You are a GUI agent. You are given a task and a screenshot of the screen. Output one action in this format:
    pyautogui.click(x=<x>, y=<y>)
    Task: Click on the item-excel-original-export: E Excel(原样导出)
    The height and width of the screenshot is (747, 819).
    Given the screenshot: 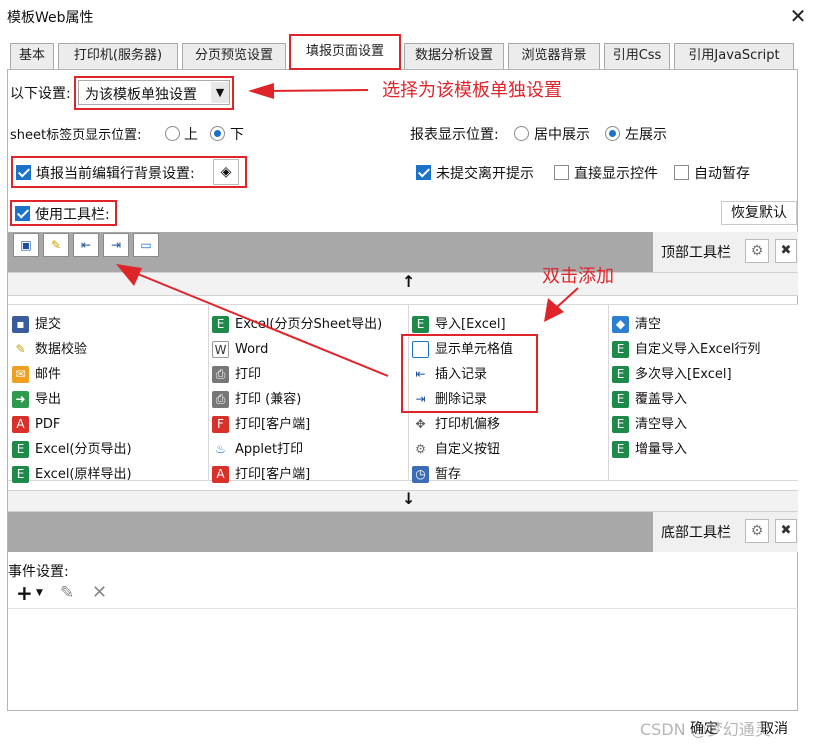 What is the action you would take?
    pyautogui.click(x=108, y=474)
    